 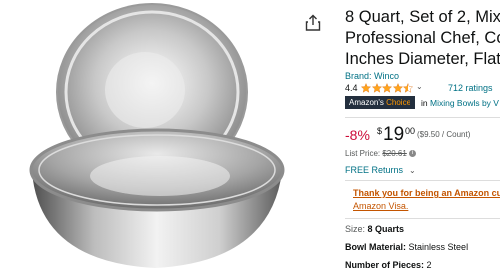 What do you see at coordinates (372, 76) in the screenshot?
I see `brand-link: Brand: Winco` at bounding box center [372, 76].